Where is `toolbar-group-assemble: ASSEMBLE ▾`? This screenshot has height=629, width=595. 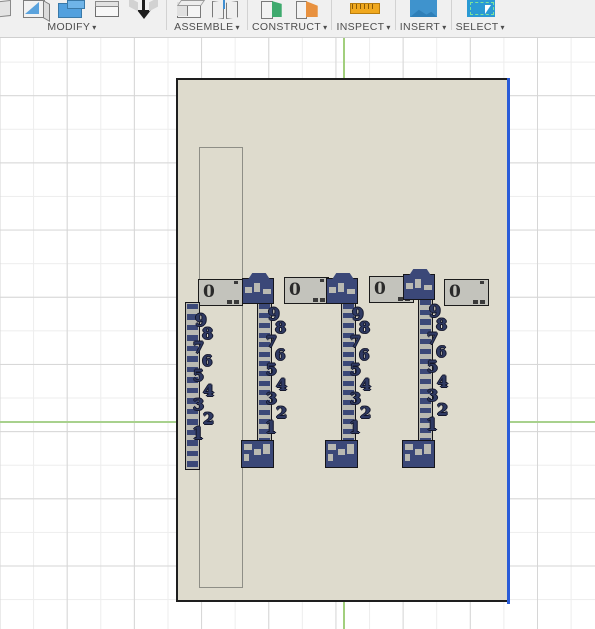
toolbar-group-assemble: ASSEMBLE ▾ is located at coordinates (207, 18).